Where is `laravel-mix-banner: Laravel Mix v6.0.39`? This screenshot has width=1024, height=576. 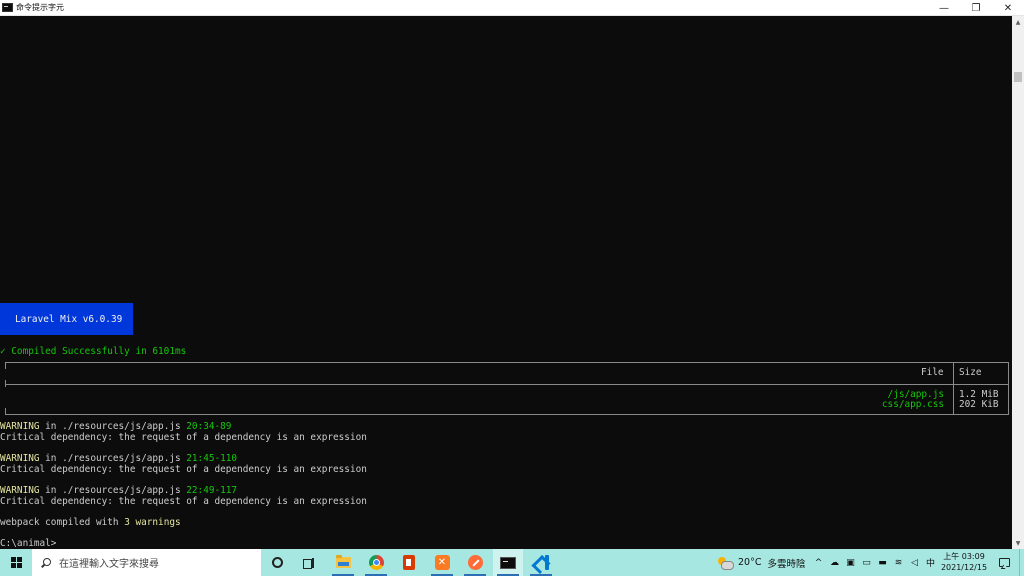
laravel-mix-banner: Laravel Mix v6.0.39 is located at coordinates (66, 319).